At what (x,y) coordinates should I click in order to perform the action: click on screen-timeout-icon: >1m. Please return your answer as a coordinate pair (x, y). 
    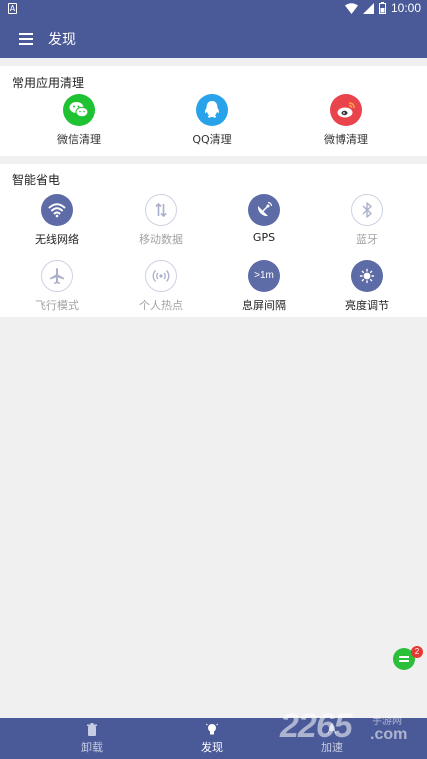
    Looking at the image, I should click on (264, 276).